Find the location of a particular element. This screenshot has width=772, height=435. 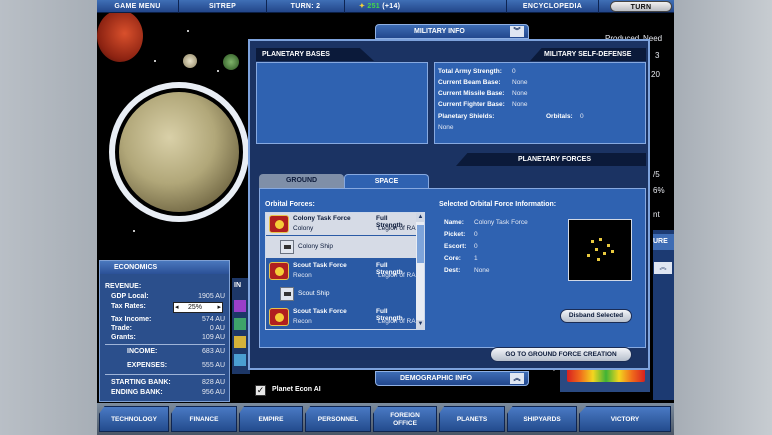

nav-personnel: PERSONNEL is located at coordinates (338, 419).